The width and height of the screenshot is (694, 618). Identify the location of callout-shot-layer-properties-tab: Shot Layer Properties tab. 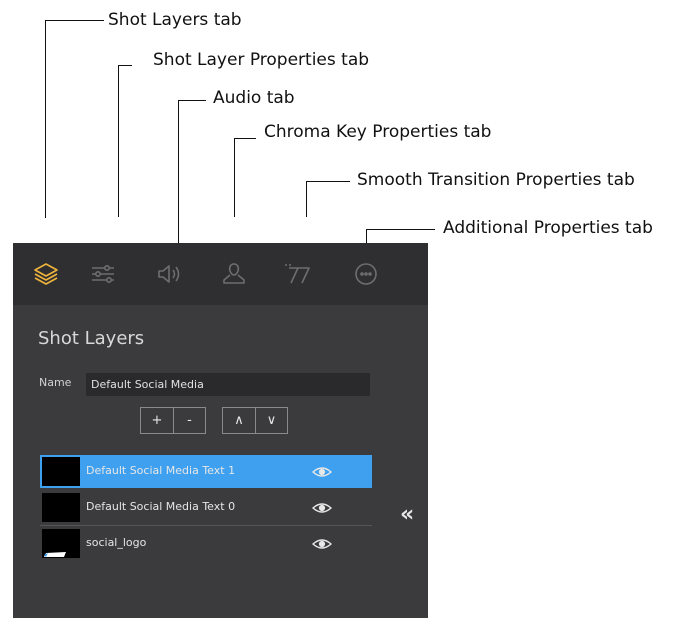
(261, 60).